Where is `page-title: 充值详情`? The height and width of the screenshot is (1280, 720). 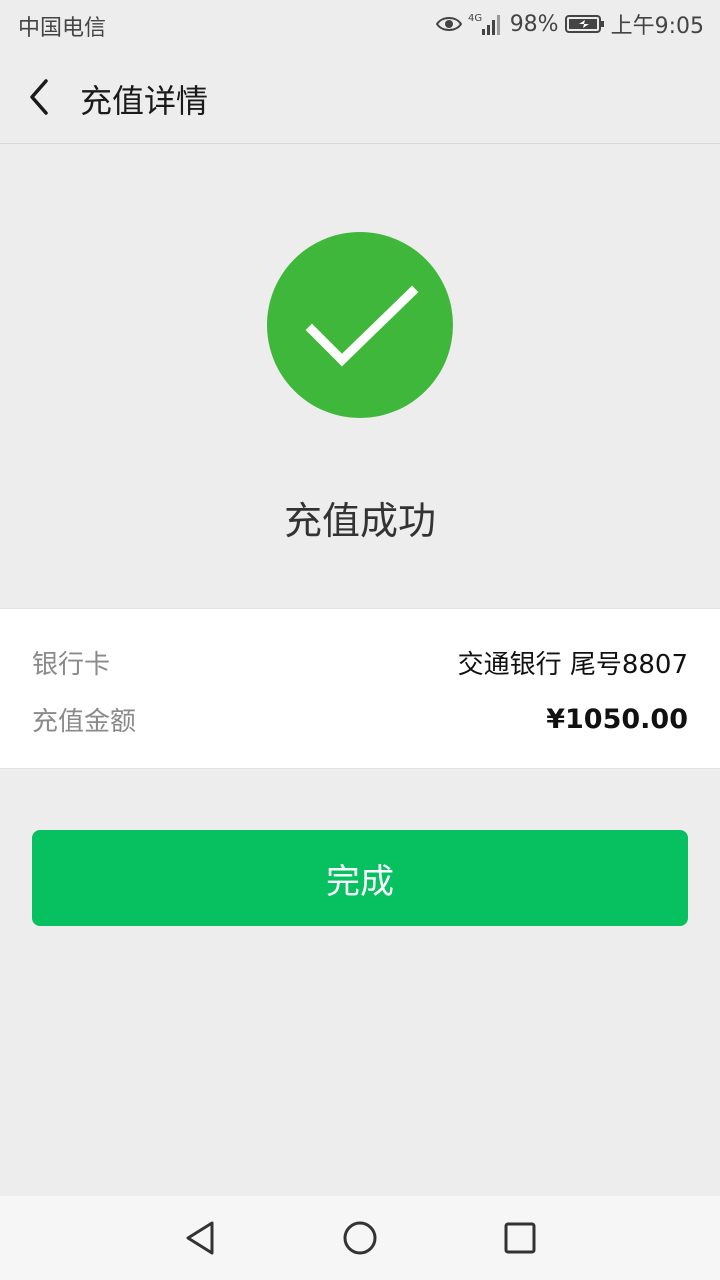 page-title: 充值详情 is located at coordinates (144, 101).